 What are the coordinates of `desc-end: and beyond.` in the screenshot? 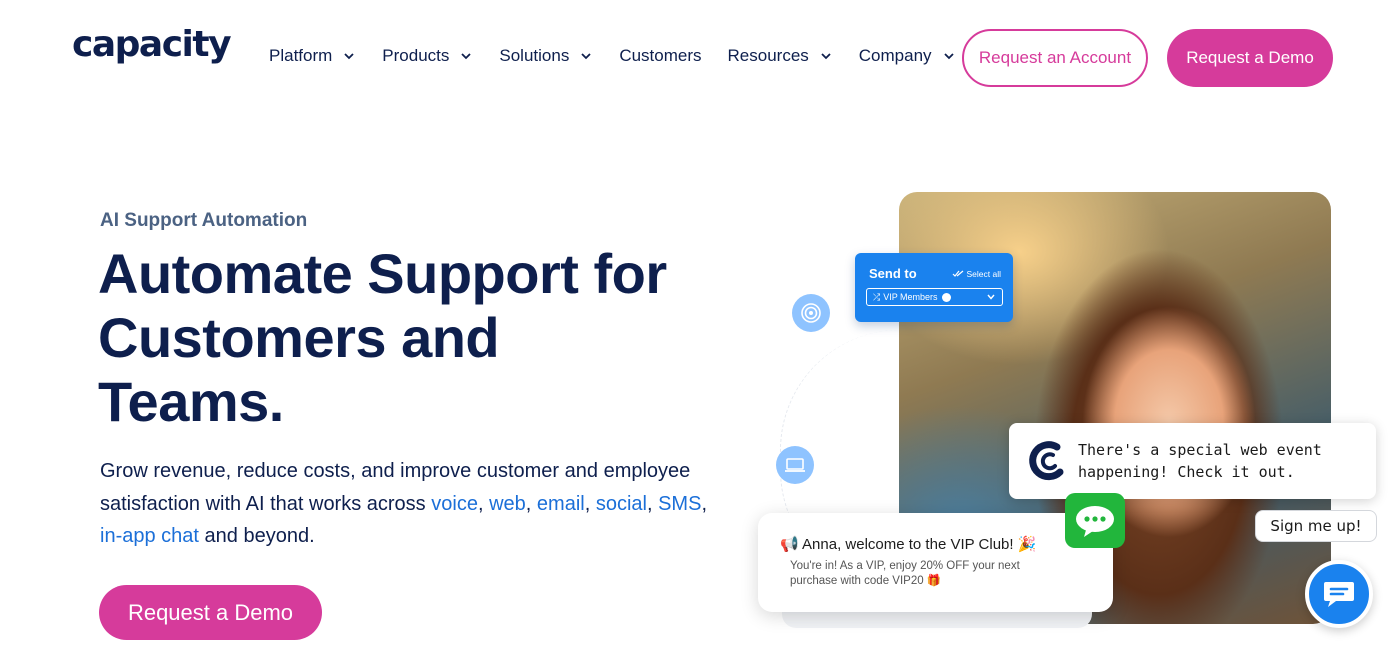 It's located at (256, 536).